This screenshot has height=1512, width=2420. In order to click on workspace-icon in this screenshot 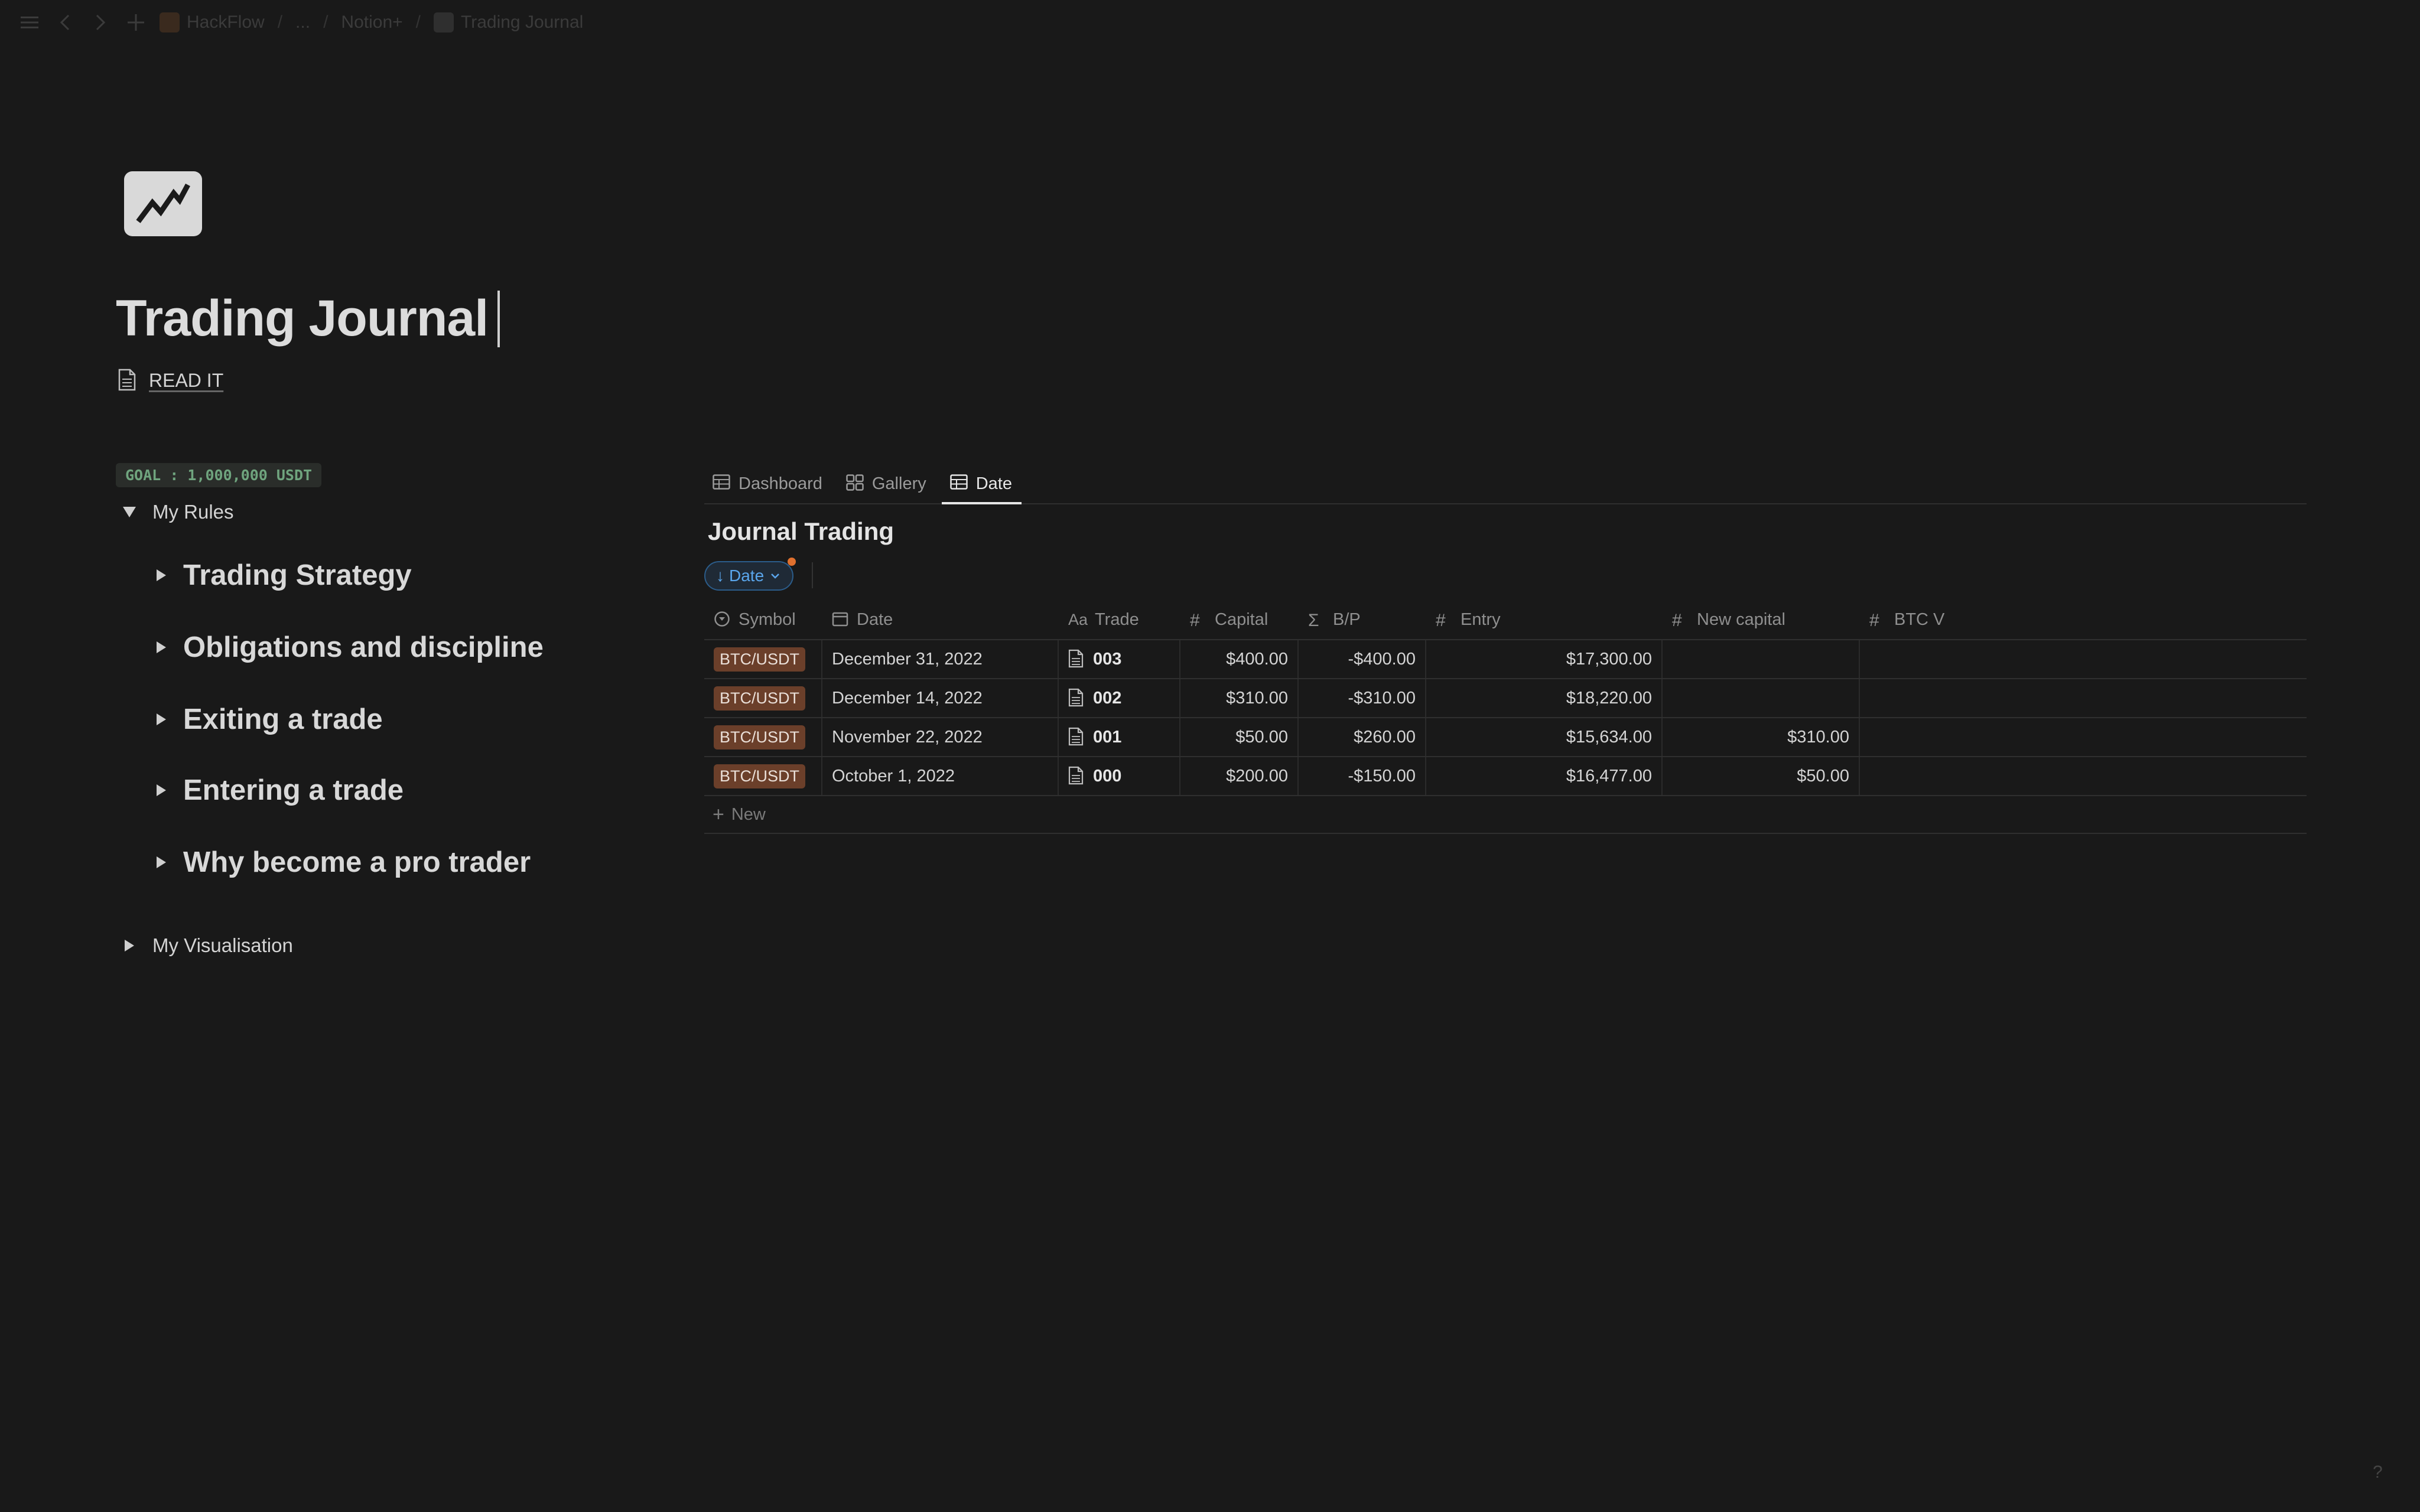, I will do `click(170, 22)`.